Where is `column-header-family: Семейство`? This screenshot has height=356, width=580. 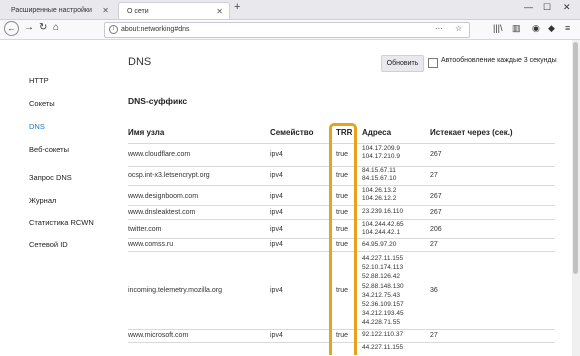
column-header-family: Семейство is located at coordinates (292, 132).